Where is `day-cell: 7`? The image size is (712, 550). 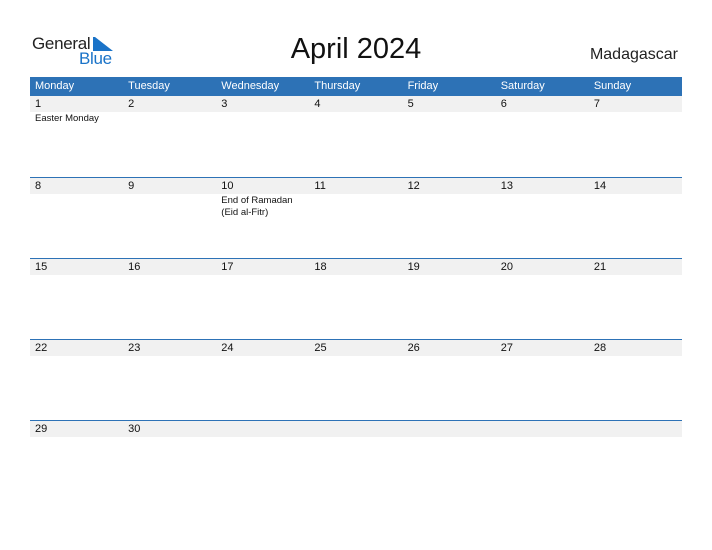 day-cell: 7 is located at coordinates (635, 136).